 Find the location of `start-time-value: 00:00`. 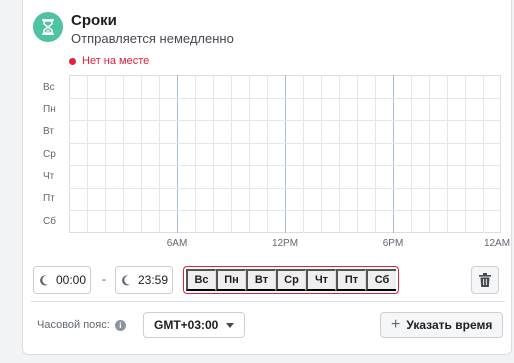

start-time-value: 00:00 is located at coordinates (71, 280).